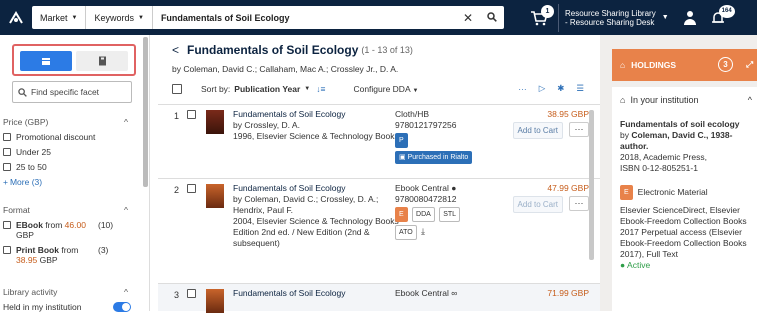  What do you see at coordinates (176, 69) in the screenshot?
I see `authors-prefix: by` at bounding box center [176, 69].